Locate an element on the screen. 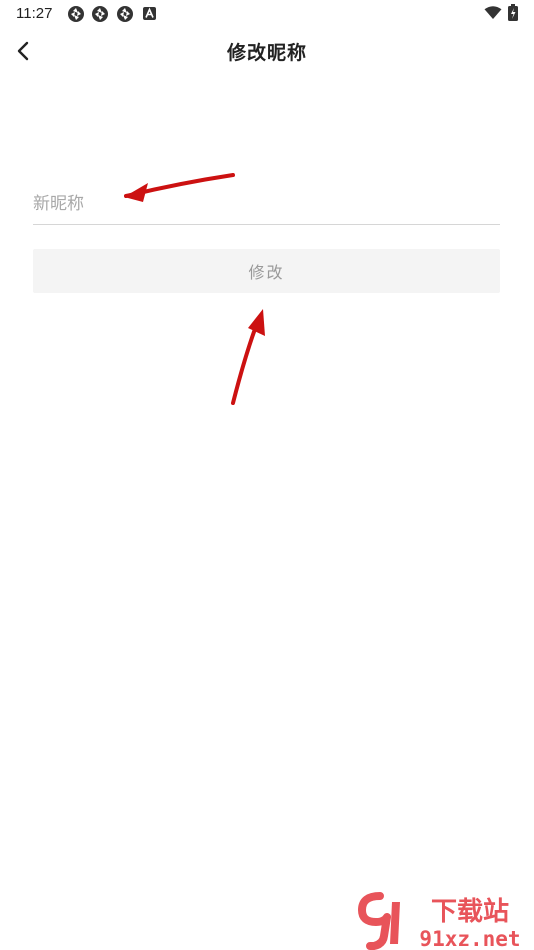  app-header: 修改昵称 is located at coordinates (267, 51).